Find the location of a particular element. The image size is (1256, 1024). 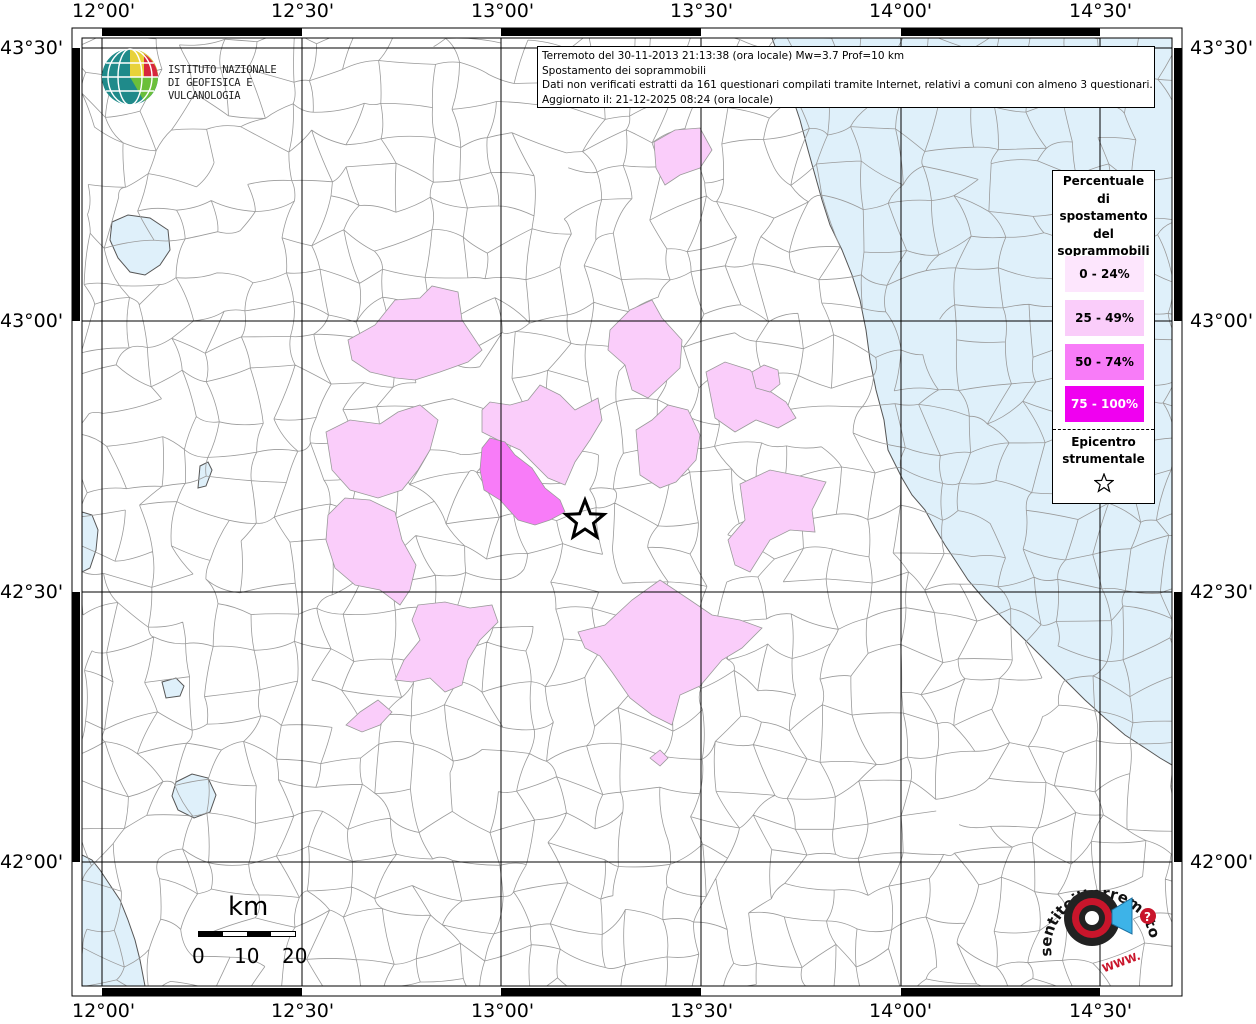

scale-bar: km 0 10 20 is located at coordinates (255, 932).